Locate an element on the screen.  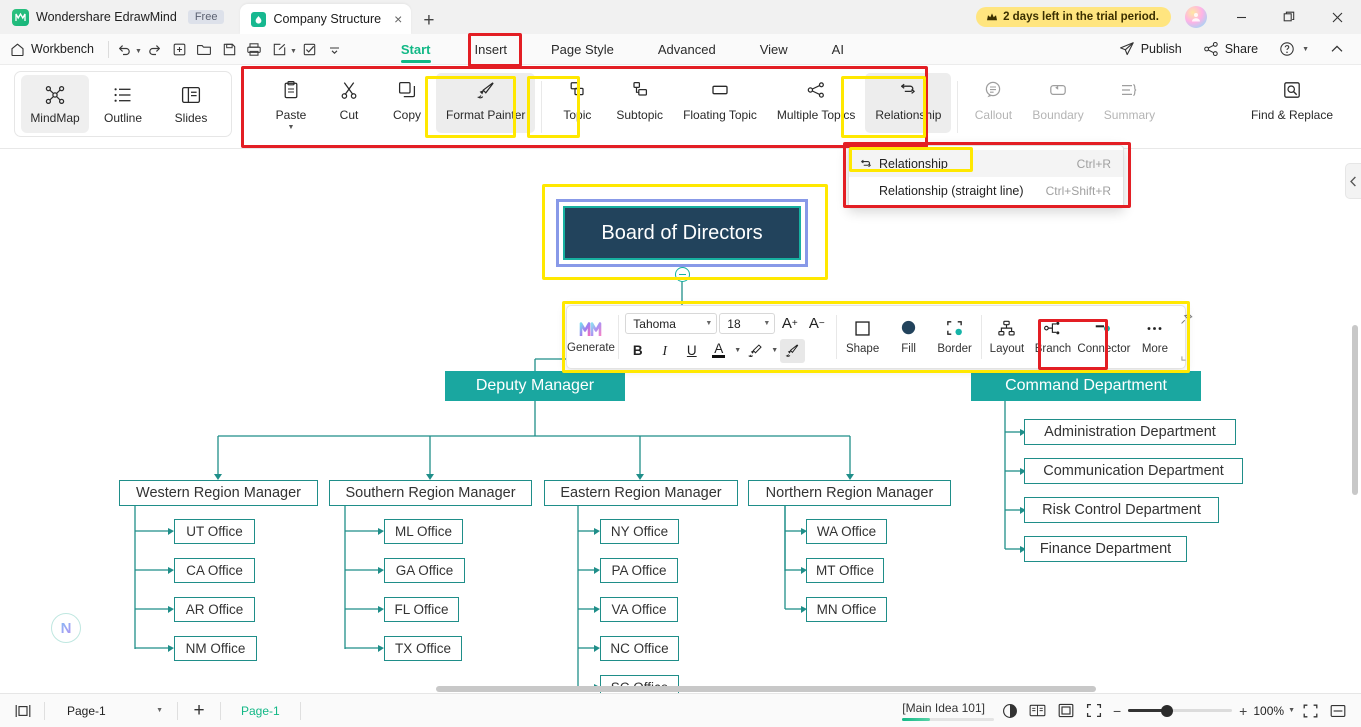
floating-topic-button: Floating Topic is located at coordinates (720, 103).